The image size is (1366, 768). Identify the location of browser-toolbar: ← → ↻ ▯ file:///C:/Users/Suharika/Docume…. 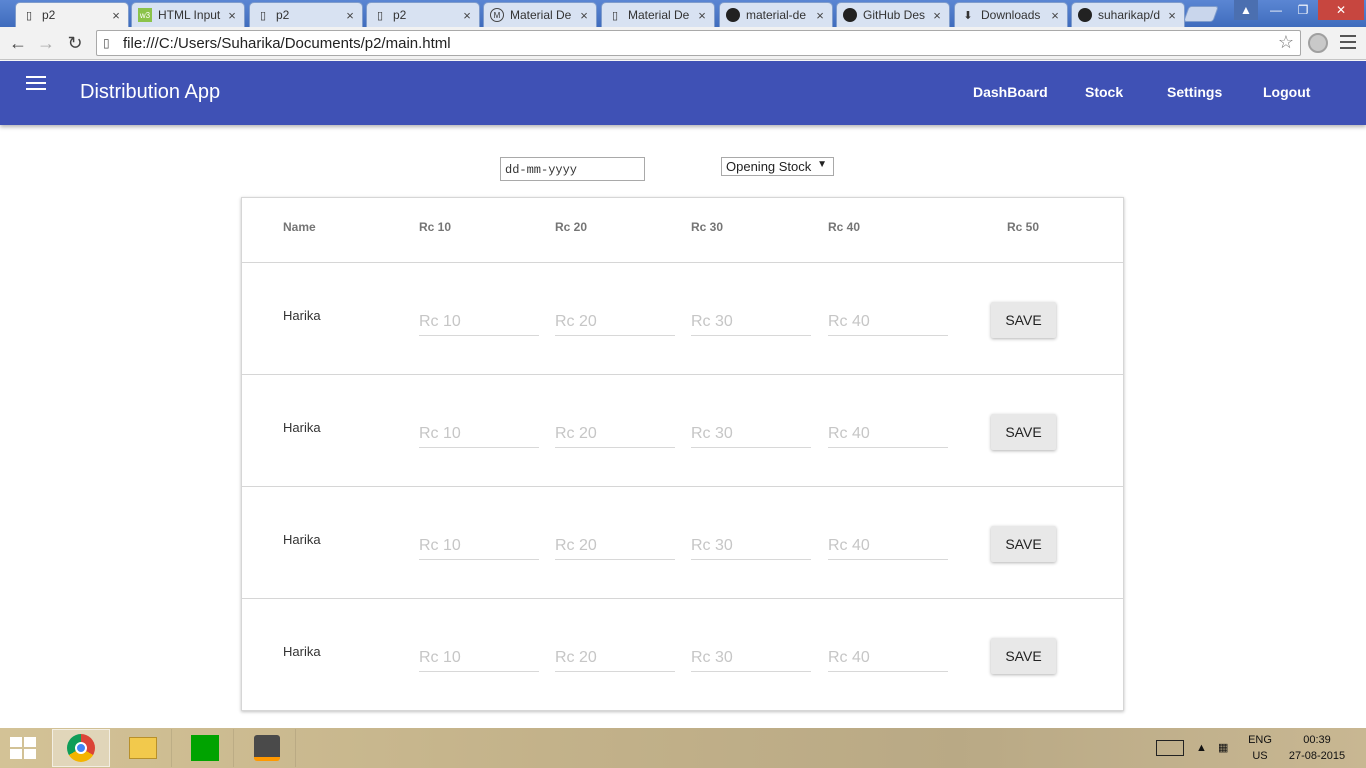
(683, 43).